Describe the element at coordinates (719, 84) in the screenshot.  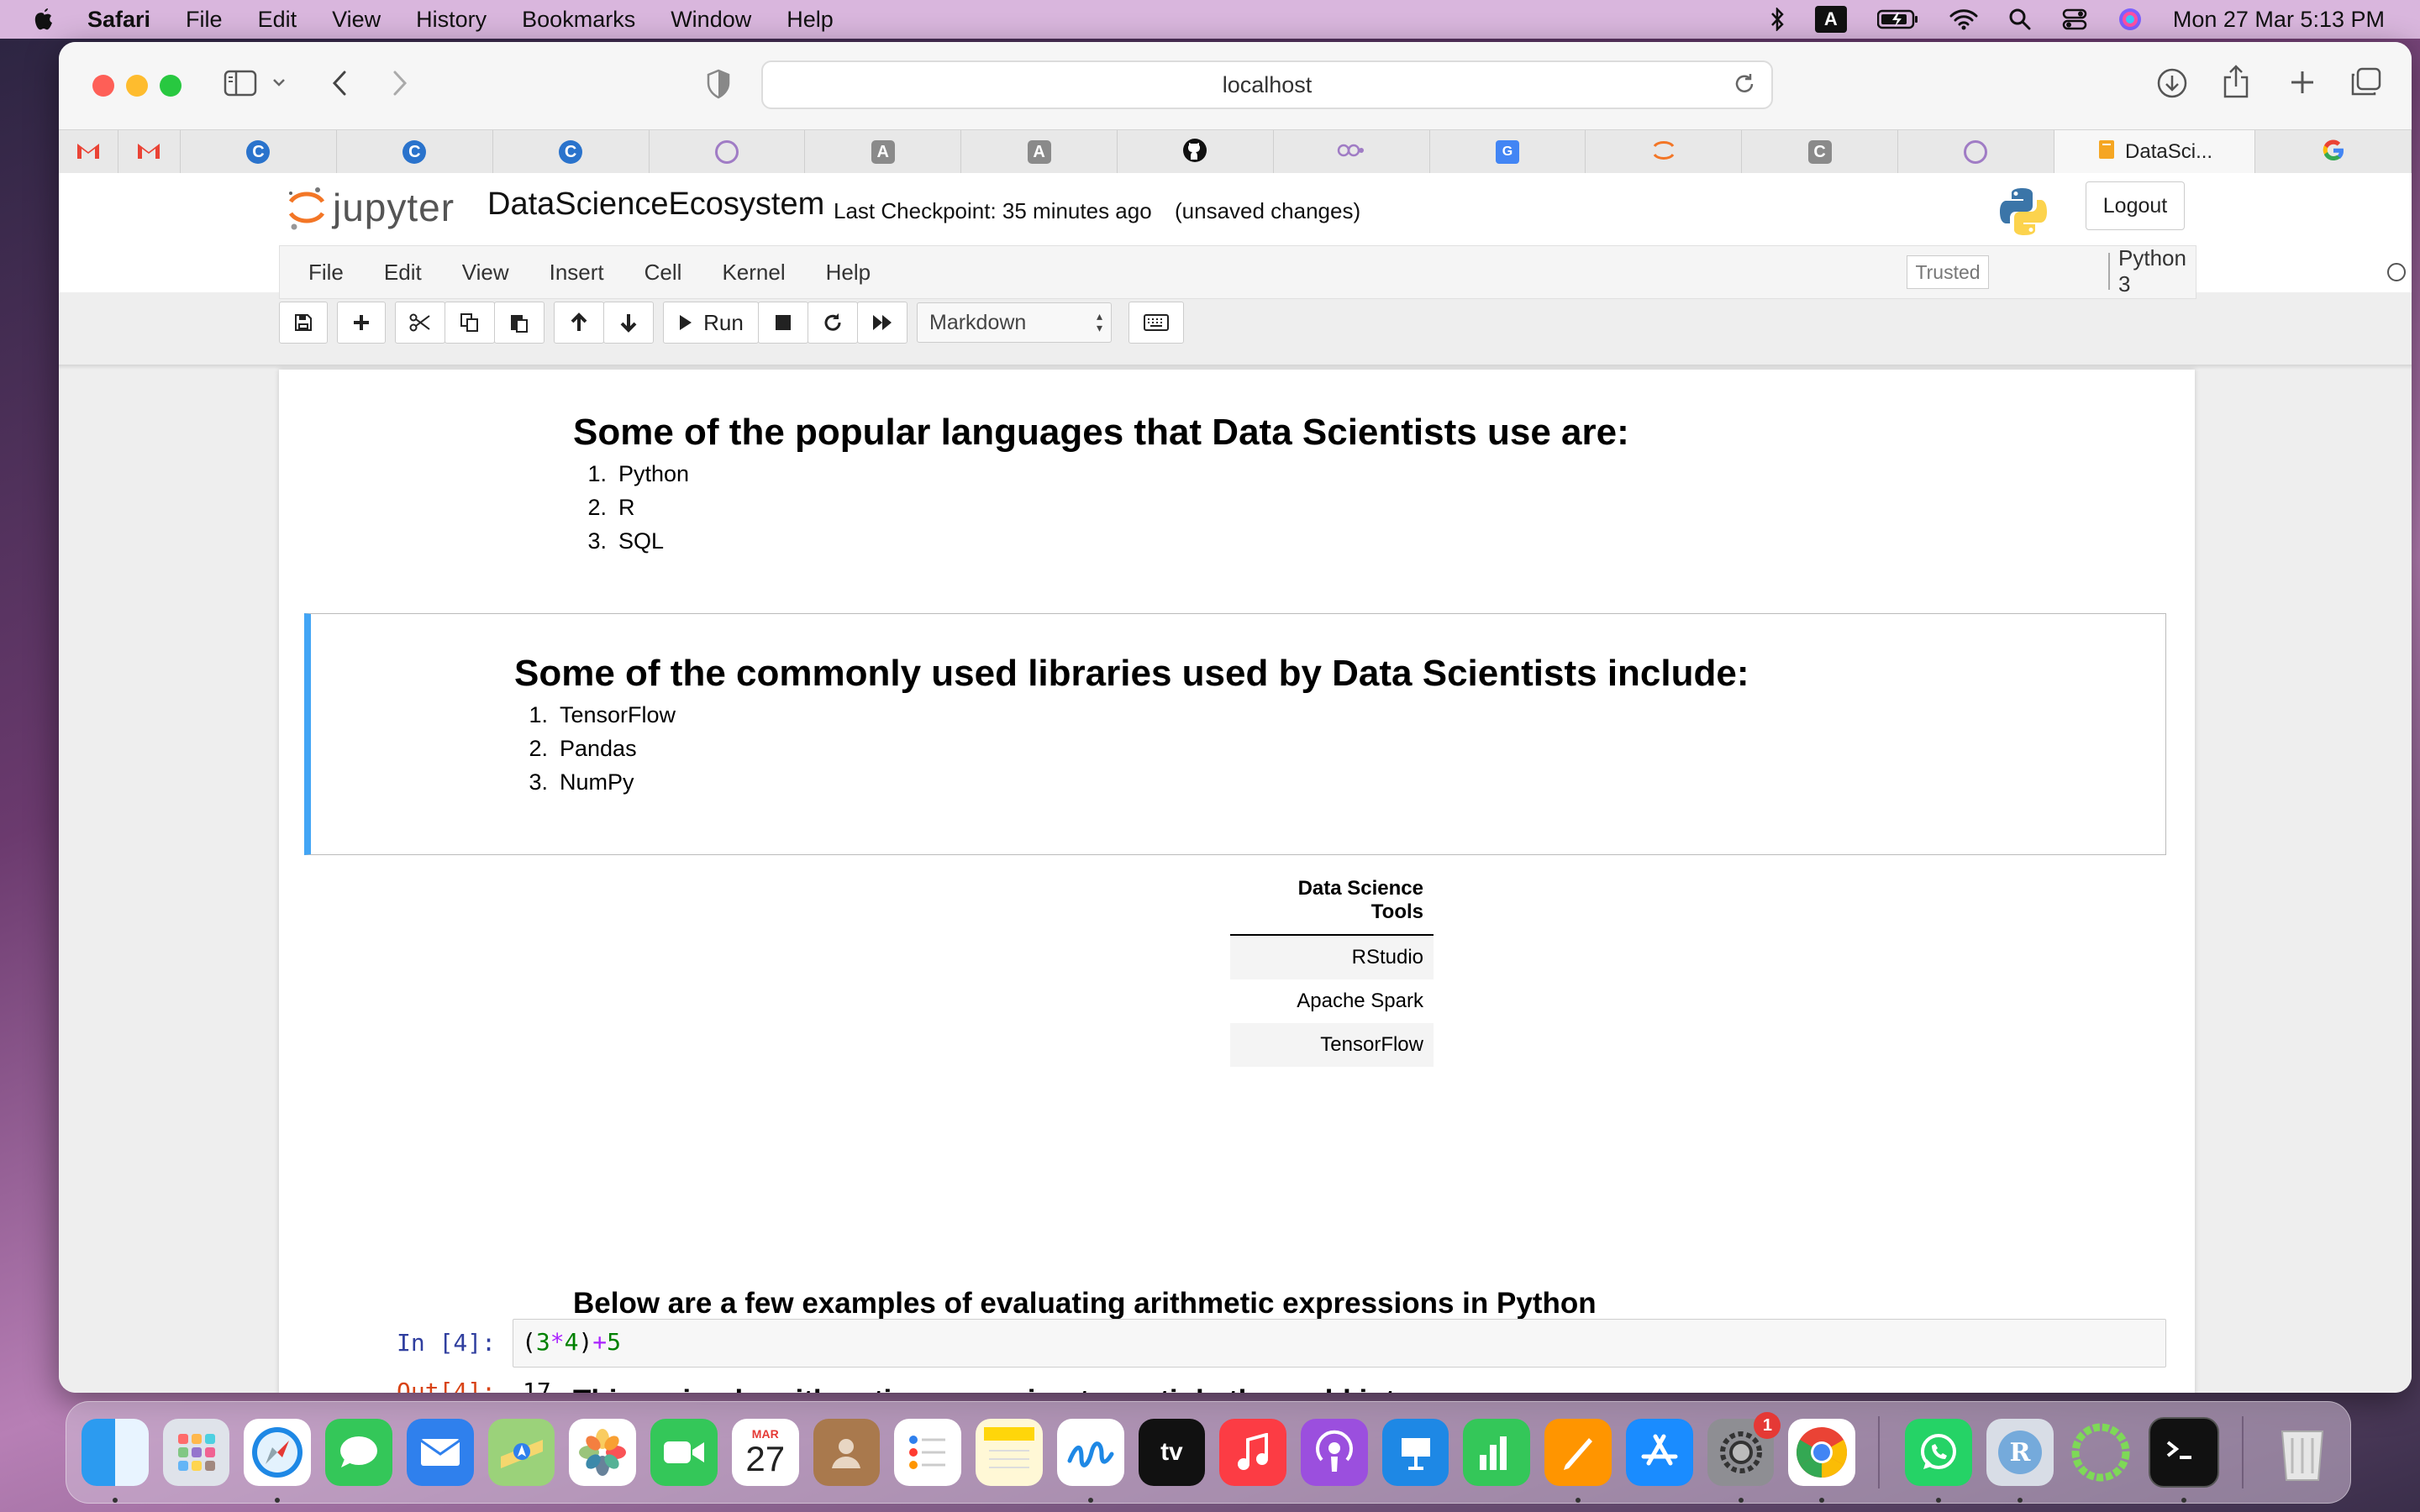
I see `privacy-shield-icon` at that location.